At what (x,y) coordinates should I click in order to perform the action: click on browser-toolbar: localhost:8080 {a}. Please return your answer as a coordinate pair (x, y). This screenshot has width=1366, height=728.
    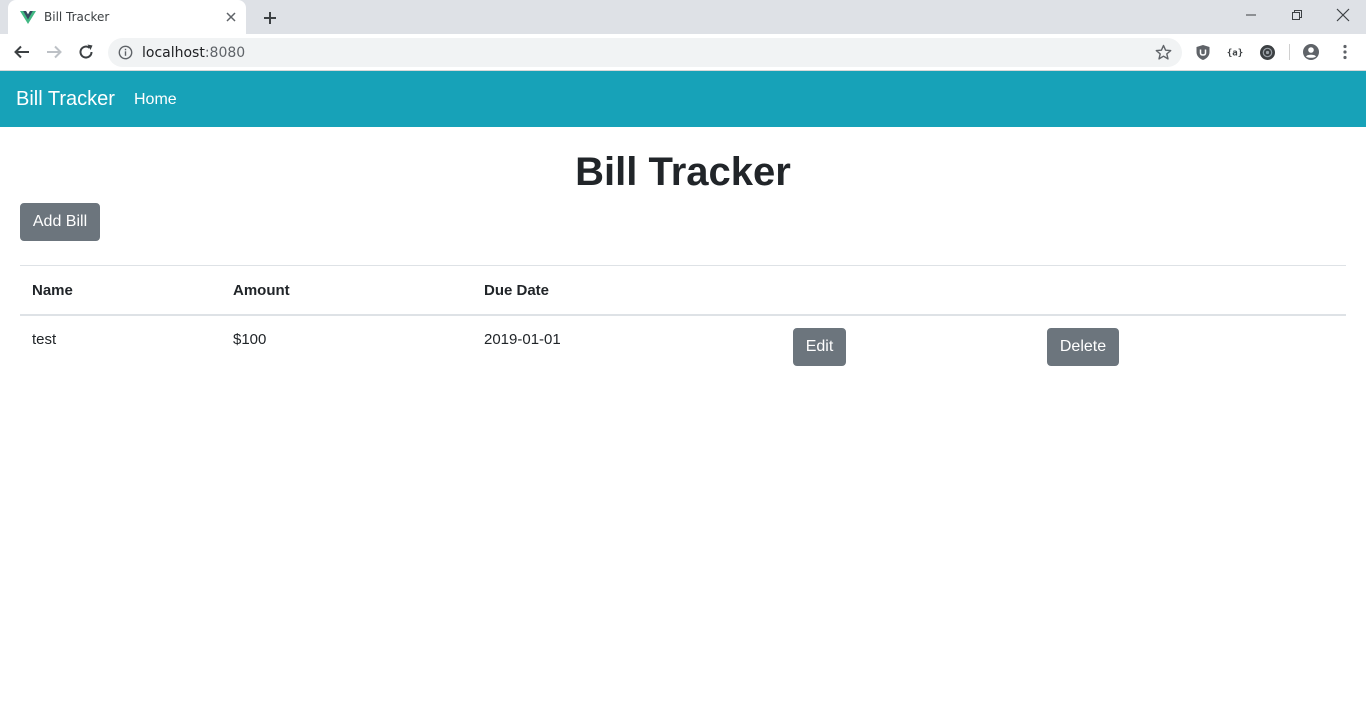
    Looking at the image, I should click on (683, 52).